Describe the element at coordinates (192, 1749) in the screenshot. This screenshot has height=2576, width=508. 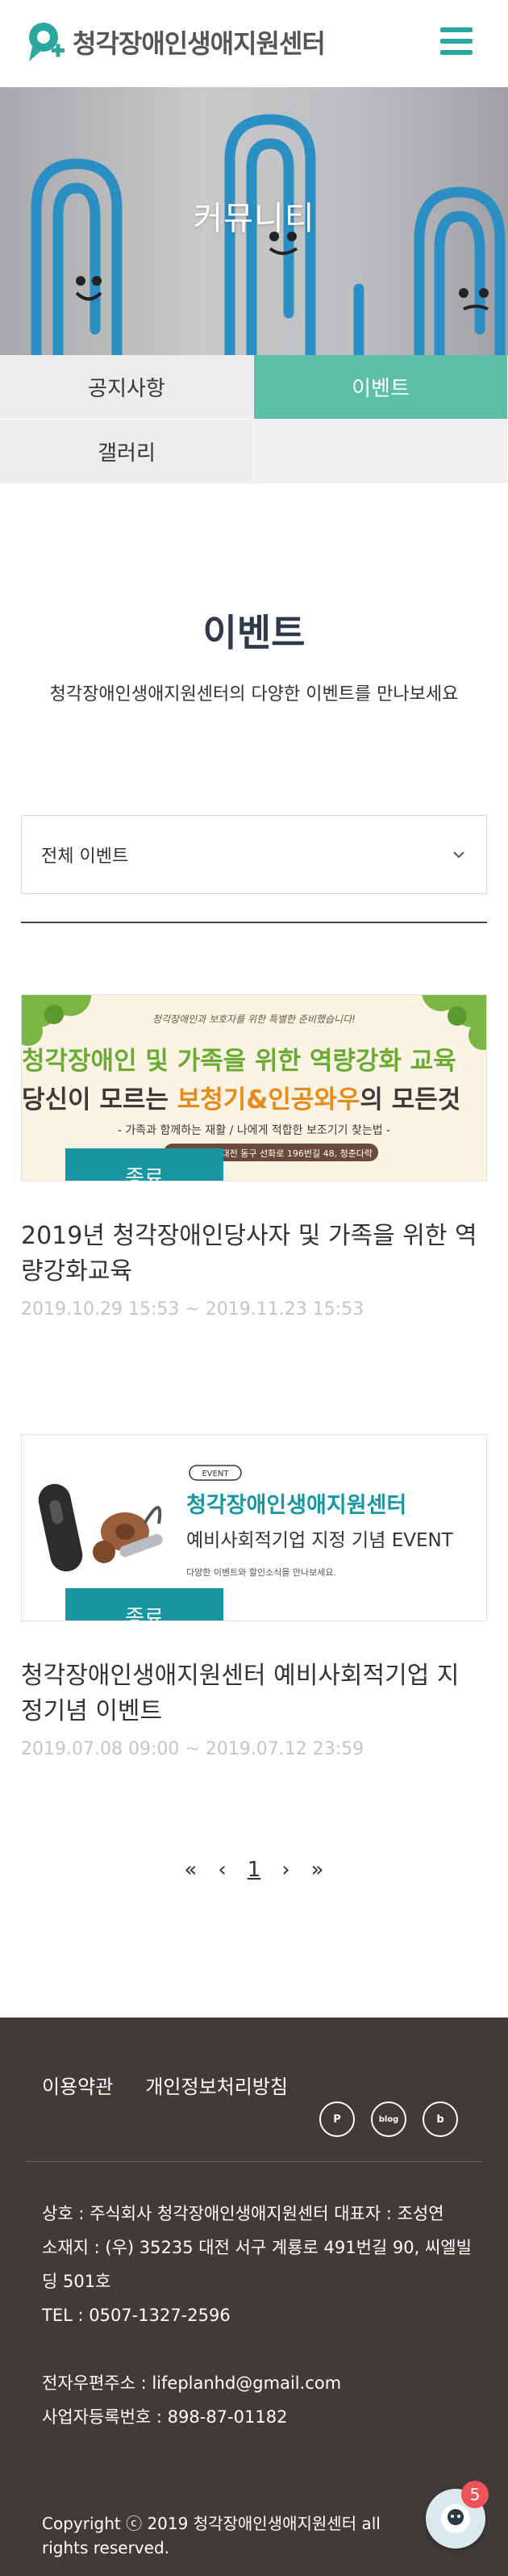
I see `event-date: 2019.07.08 09:00 ~ 2019.07.12 23:59` at that location.